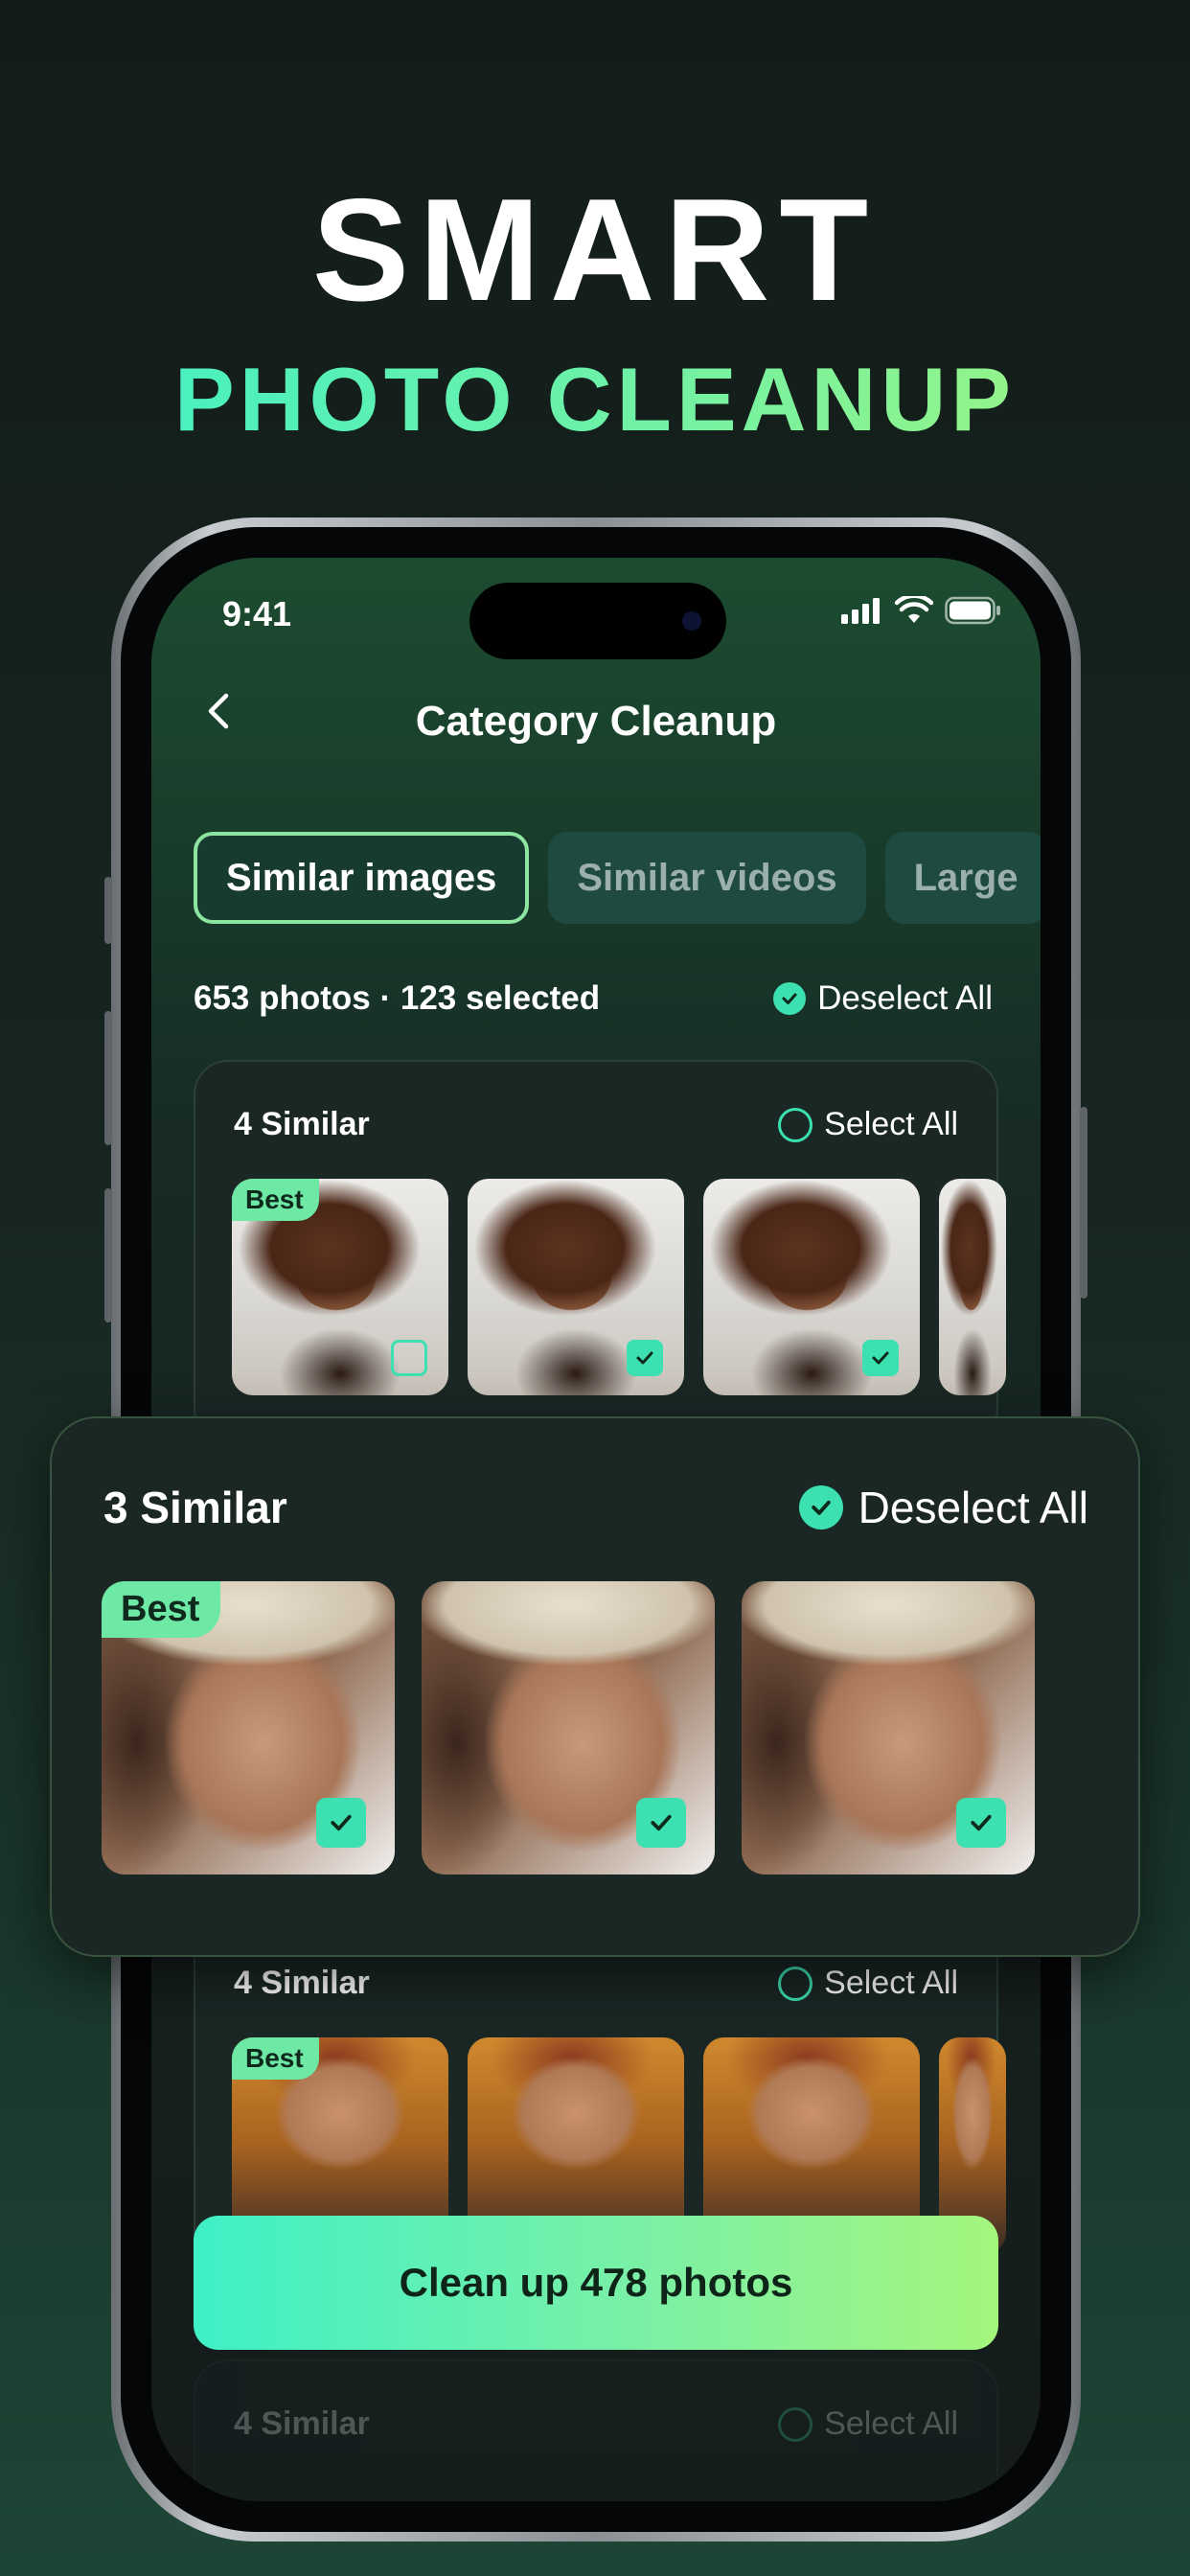 The image size is (1190, 2576). What do you see at coordinates (707, 878) in the screenshot?
I see `tab-similar-videos: Similar videos` at bounding box center [707, 878].